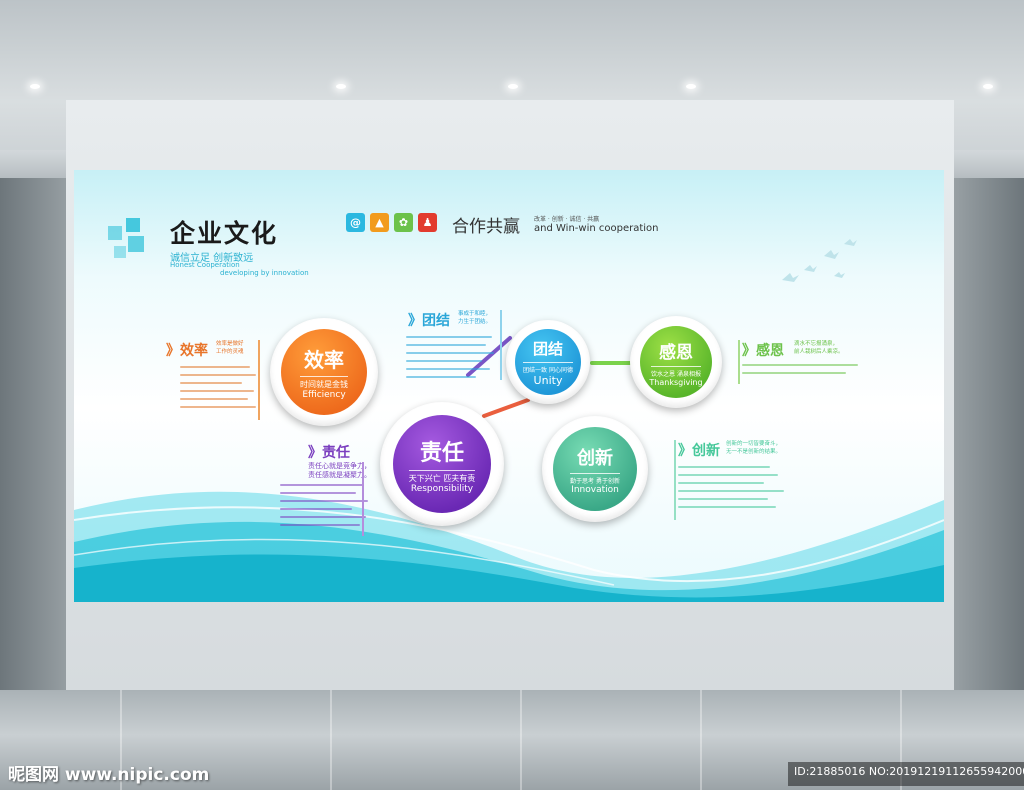 The width and height of the screenshot is (1024, 790). I want to click on circle-efficiency-tag: 时间就是金钱, so click(324, 383).